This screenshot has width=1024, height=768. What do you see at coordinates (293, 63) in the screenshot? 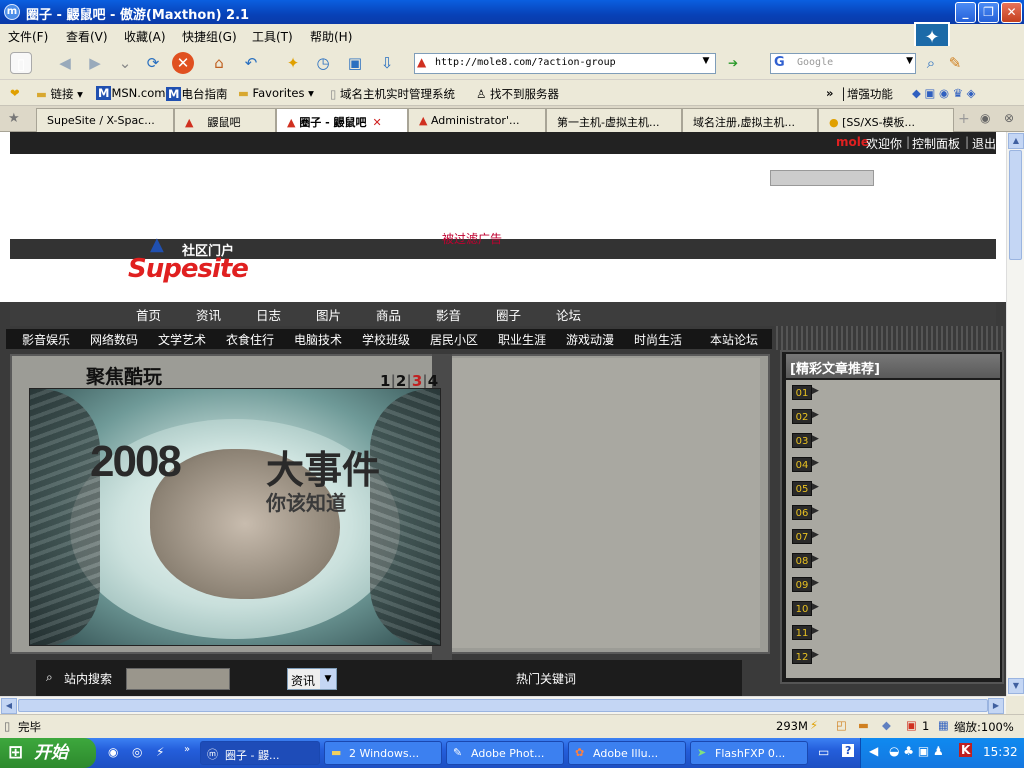
I see `magic-wand-icon: ✦` at bounding box center [293, 63].